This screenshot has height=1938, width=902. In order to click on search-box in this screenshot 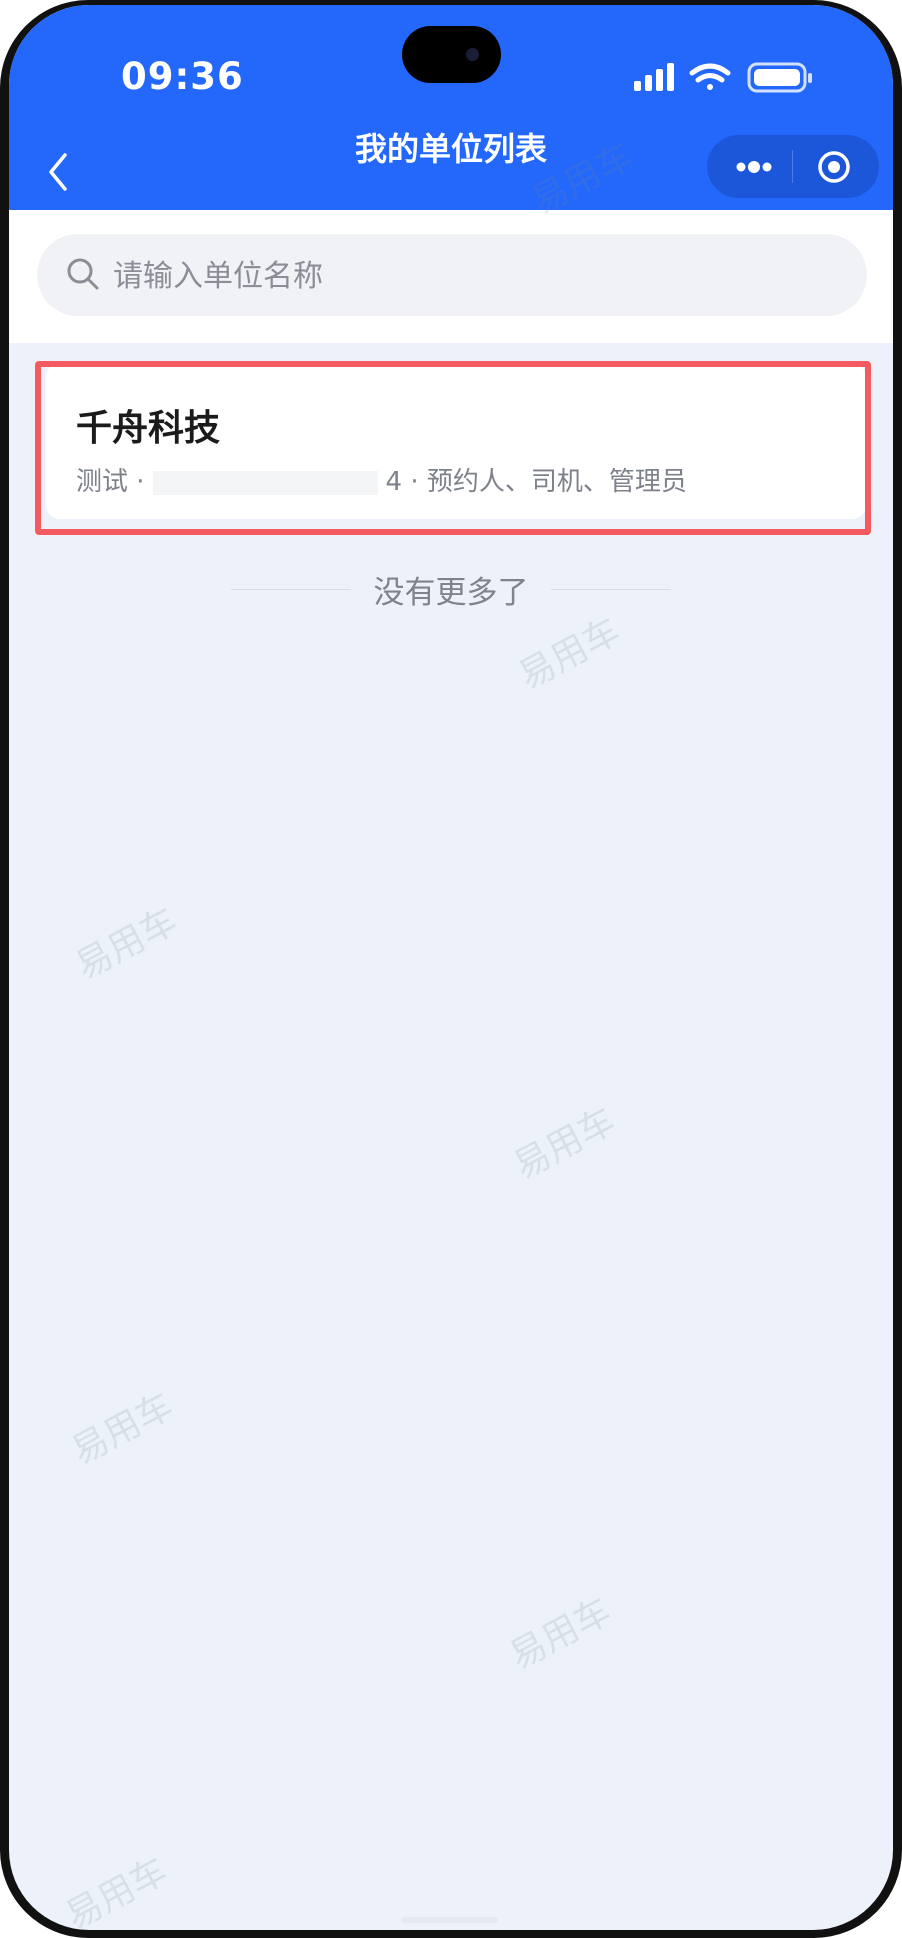, I will do `click(452, 276)`.